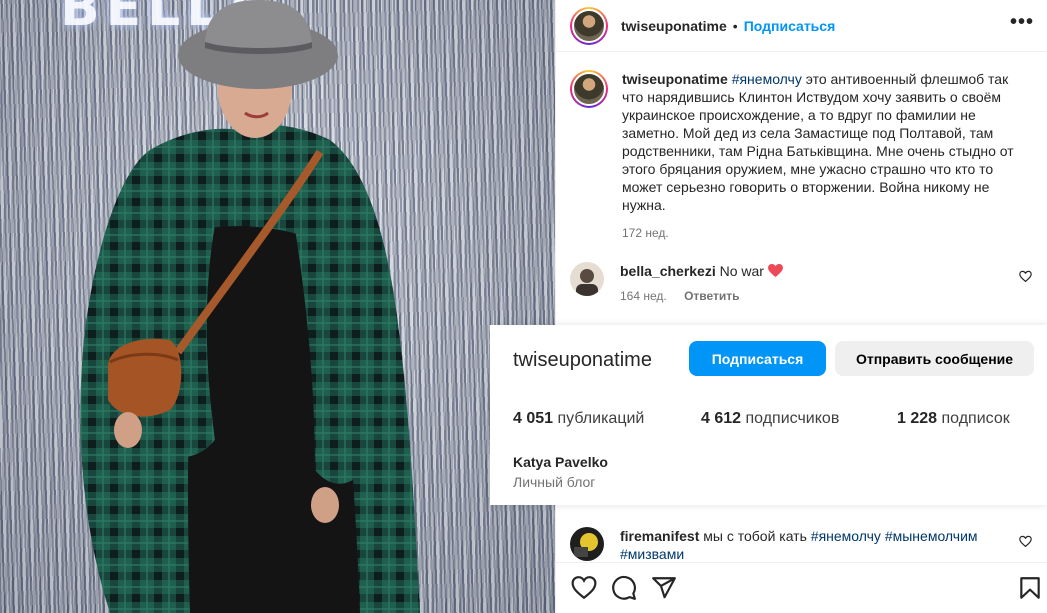 This screenshot has width=1047, height=613. I want to click on author-username: twiseuponatime, so click(674, 26).